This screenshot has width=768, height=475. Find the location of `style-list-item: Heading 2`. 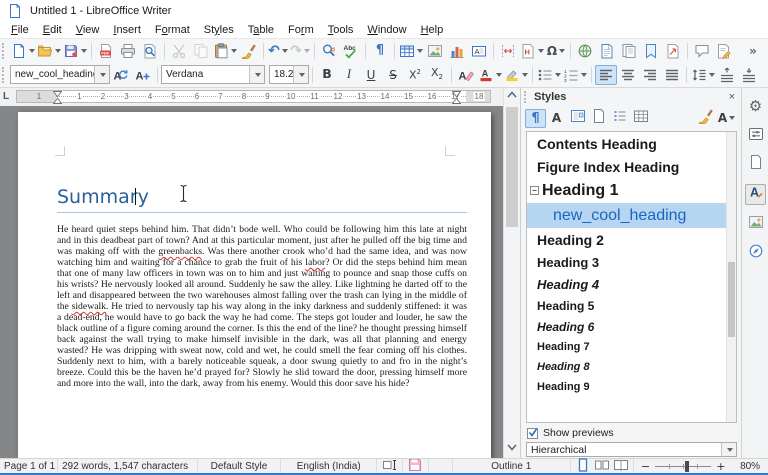

style-list-item: Heading 2 is located at coordinates (631, 239).